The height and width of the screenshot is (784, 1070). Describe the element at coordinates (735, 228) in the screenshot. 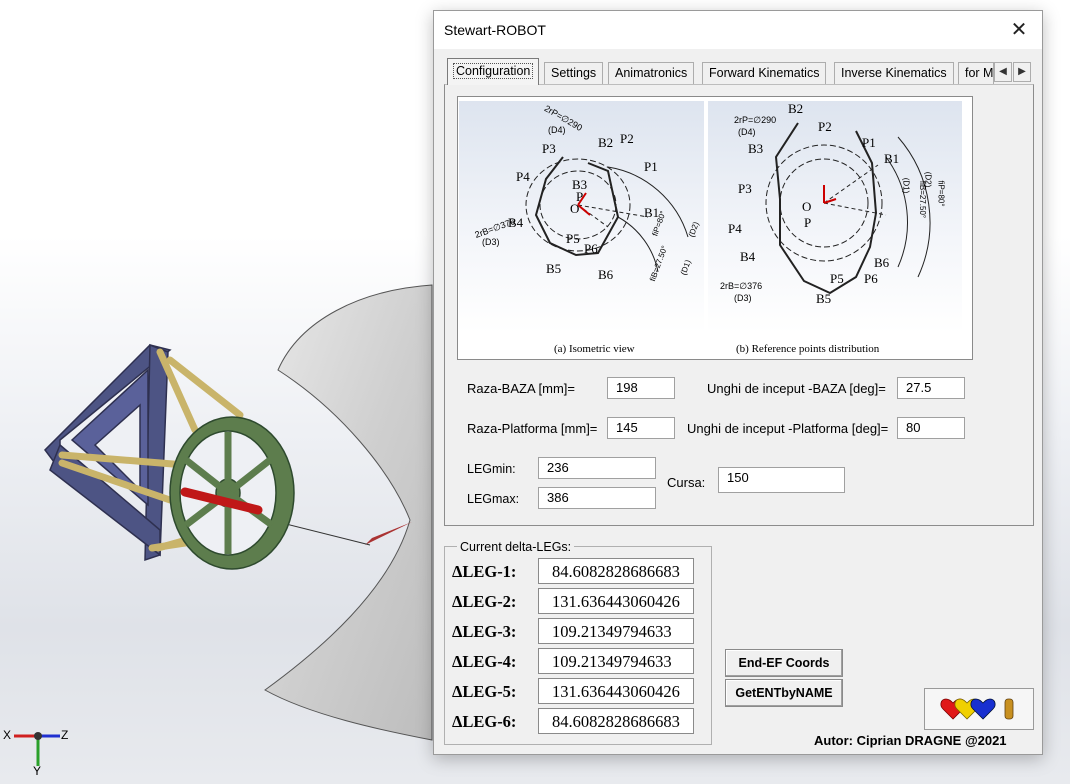

I see `label-p4-right: P4` at that location.